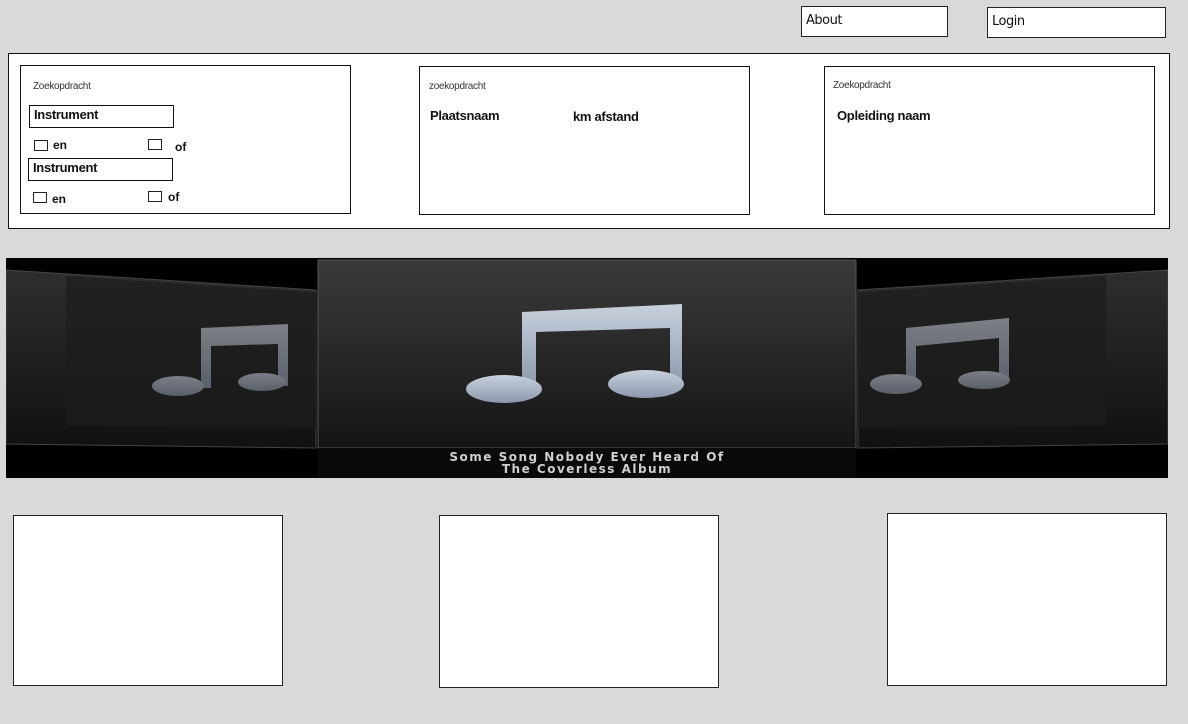 The image size is (1188, 724). What do you see at coordinates (181, 147) in the screenshot?
I see `of-label-1: of` at bounding box center [181, 147].